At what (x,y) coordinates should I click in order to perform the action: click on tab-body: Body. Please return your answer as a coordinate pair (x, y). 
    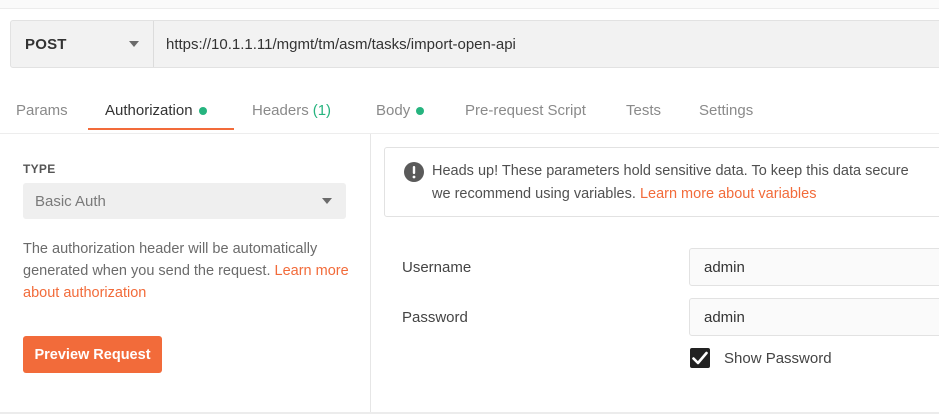
    Looking at the image, I should click on (400, 110).